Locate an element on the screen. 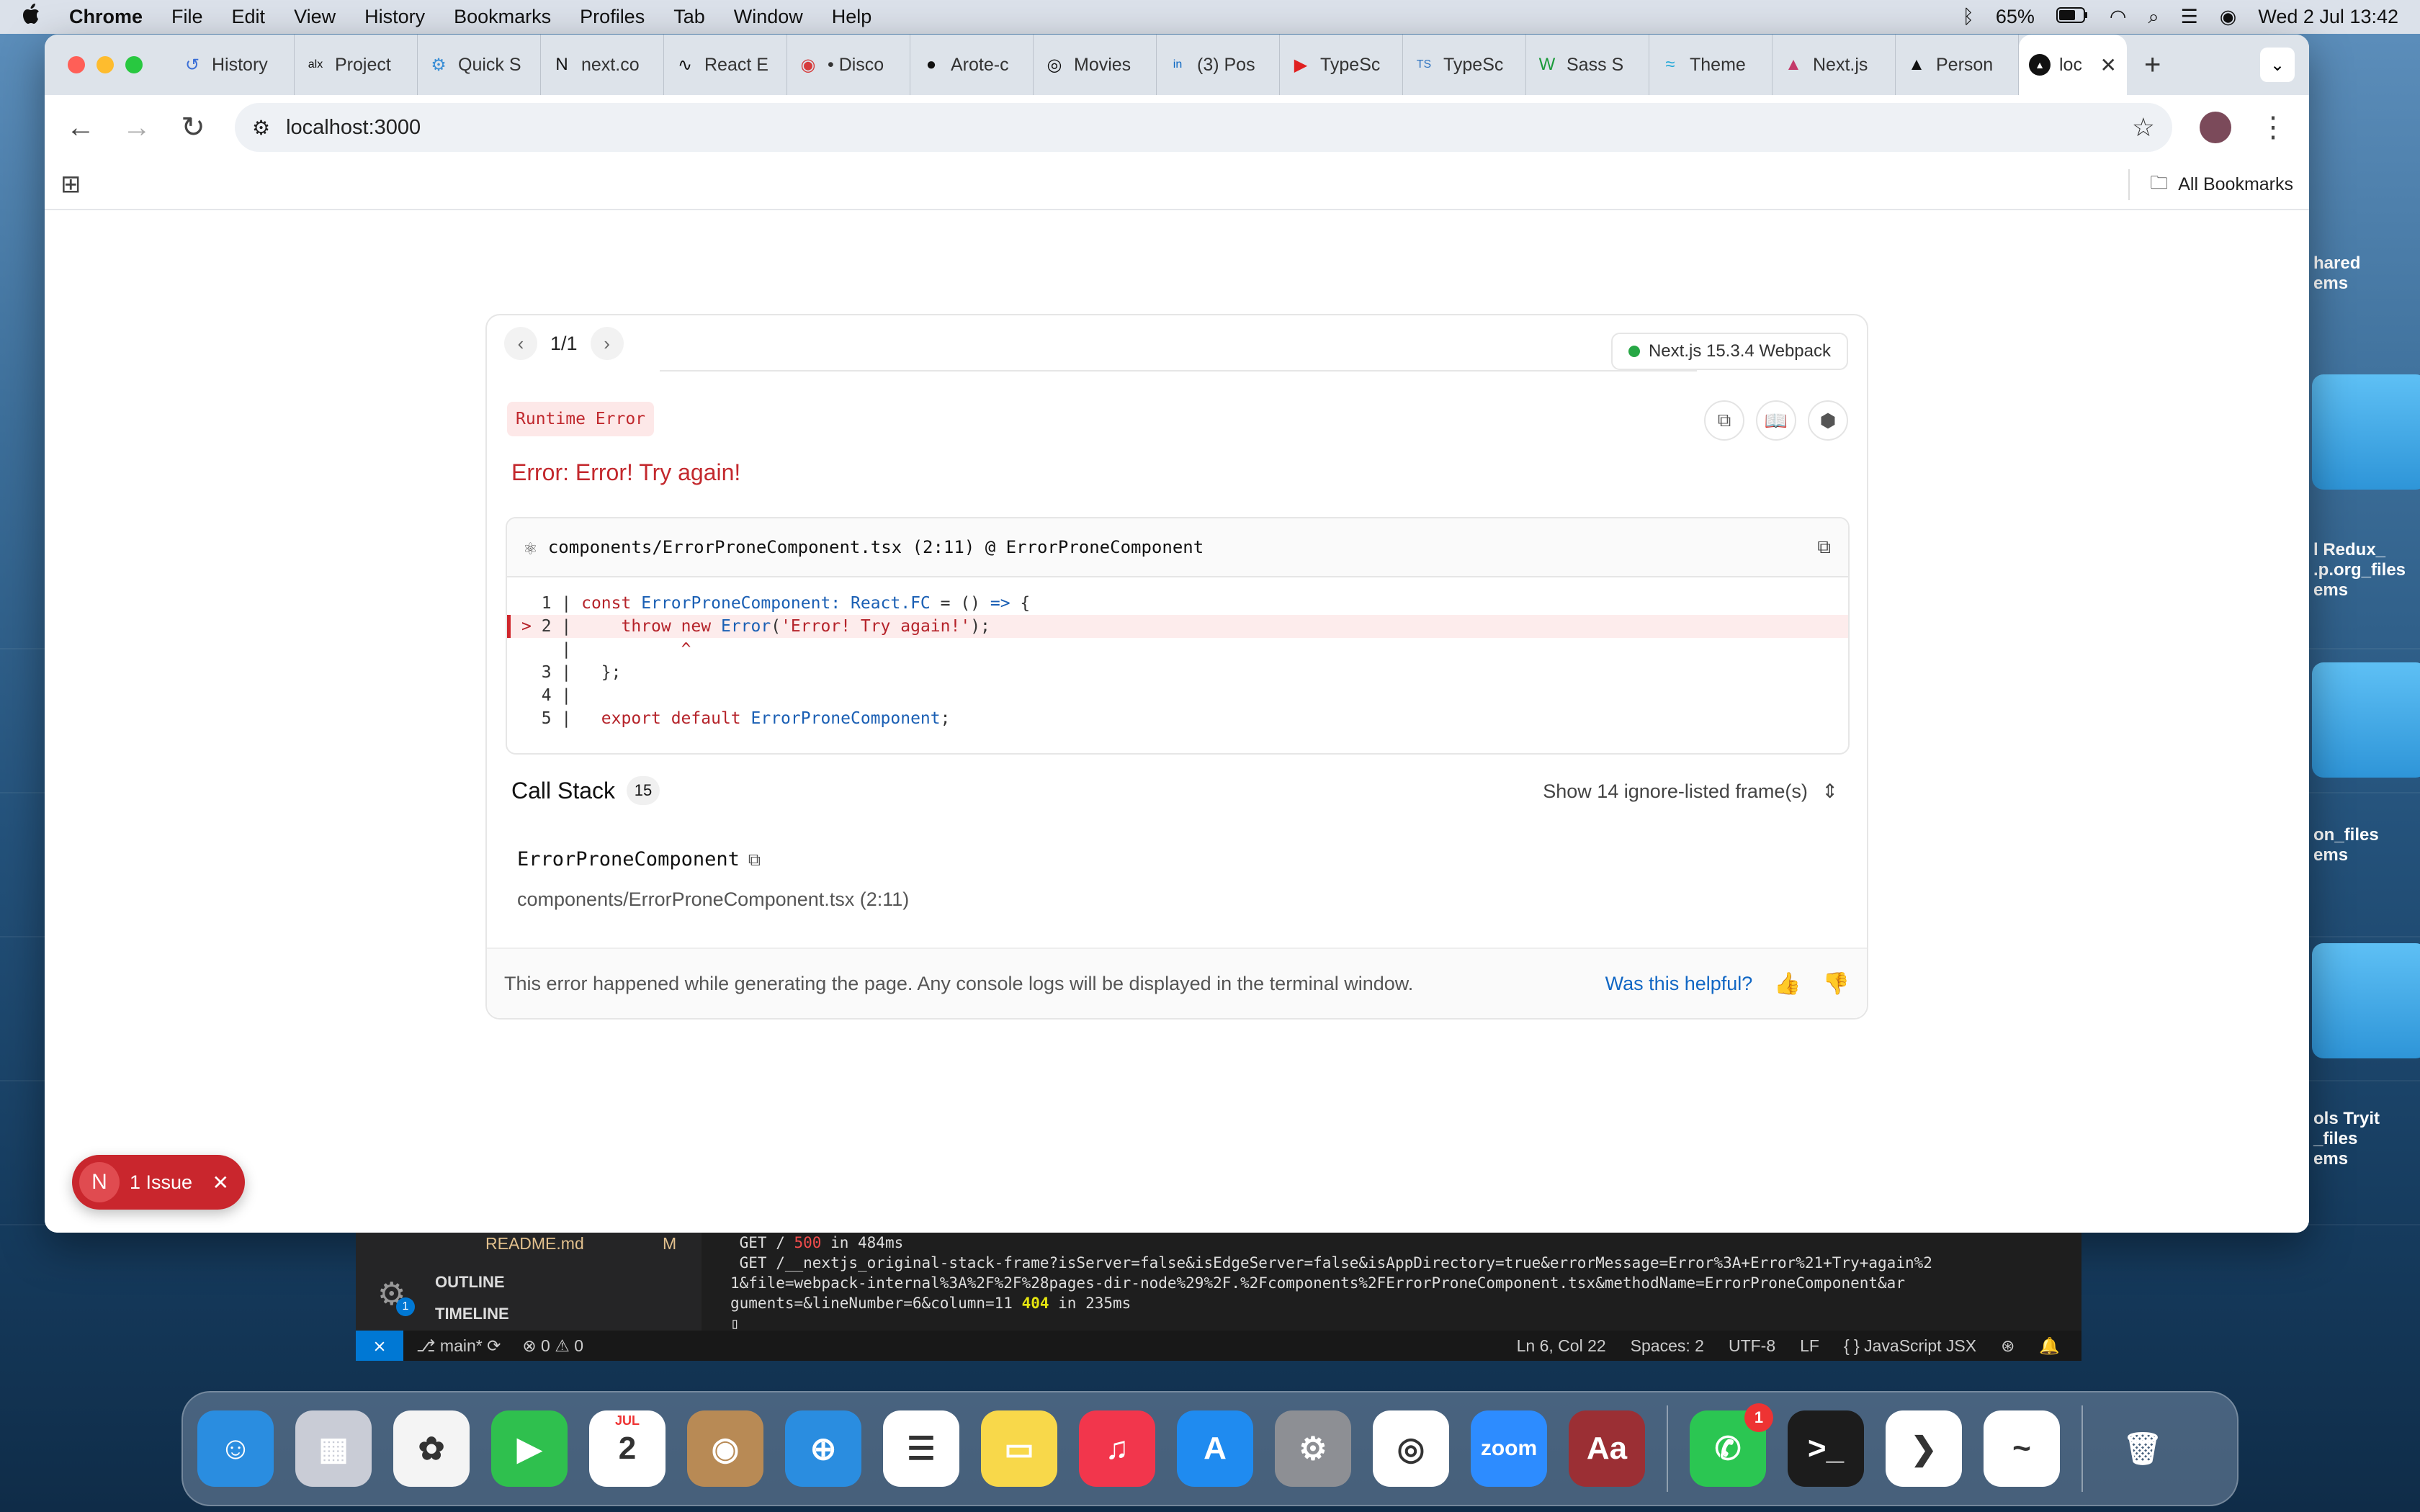 This screenshot has width=2420, height=1512. notifications-bell-icon: 🔔 is located at coordinates (2049, 1346).